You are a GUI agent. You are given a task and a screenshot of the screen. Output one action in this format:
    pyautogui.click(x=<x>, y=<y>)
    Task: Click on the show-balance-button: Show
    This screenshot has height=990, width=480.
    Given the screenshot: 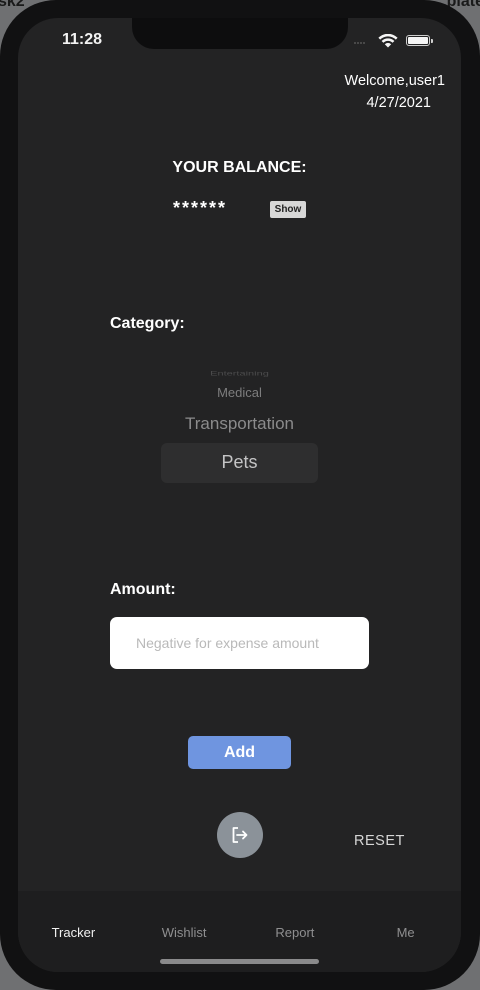 What is the action you would take?
    pyautogui.click(x=288, y=209)
    